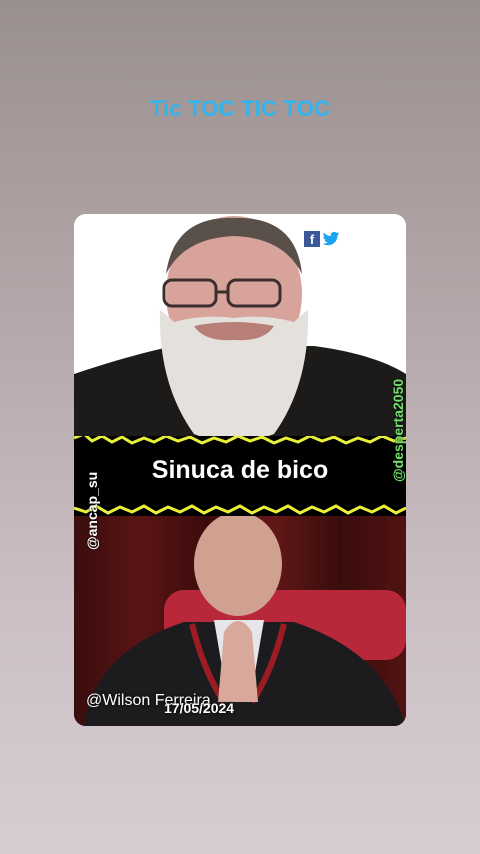 Image resolution: width=480 pixels, height=854 pixels. I want to click on facebook-icon: f, so click(312, 239).